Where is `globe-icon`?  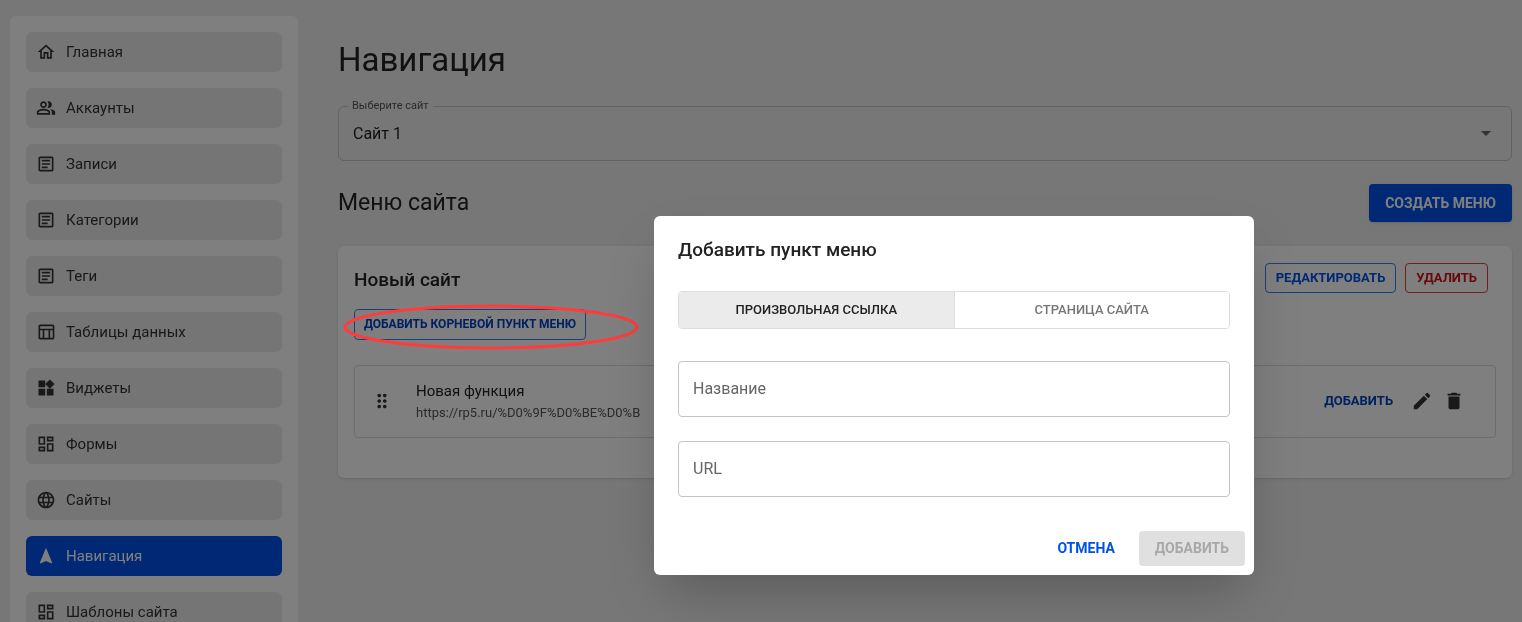 globe-icon is located at coordinates (46, 500).